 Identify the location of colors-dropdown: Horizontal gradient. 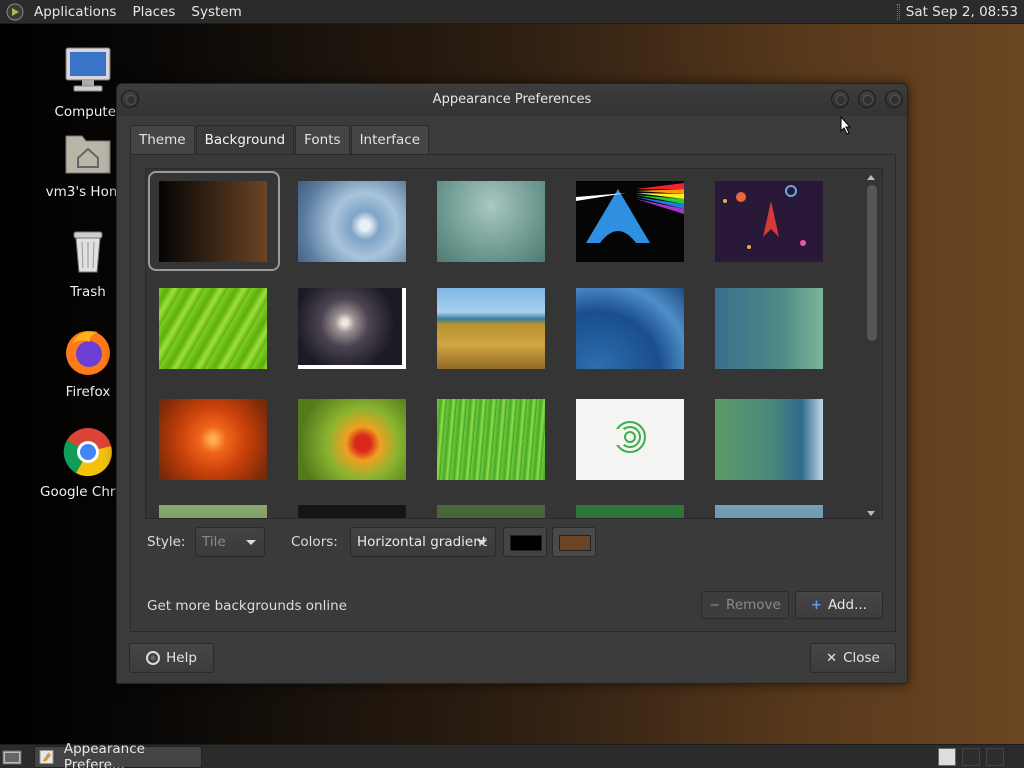
(423, 542).